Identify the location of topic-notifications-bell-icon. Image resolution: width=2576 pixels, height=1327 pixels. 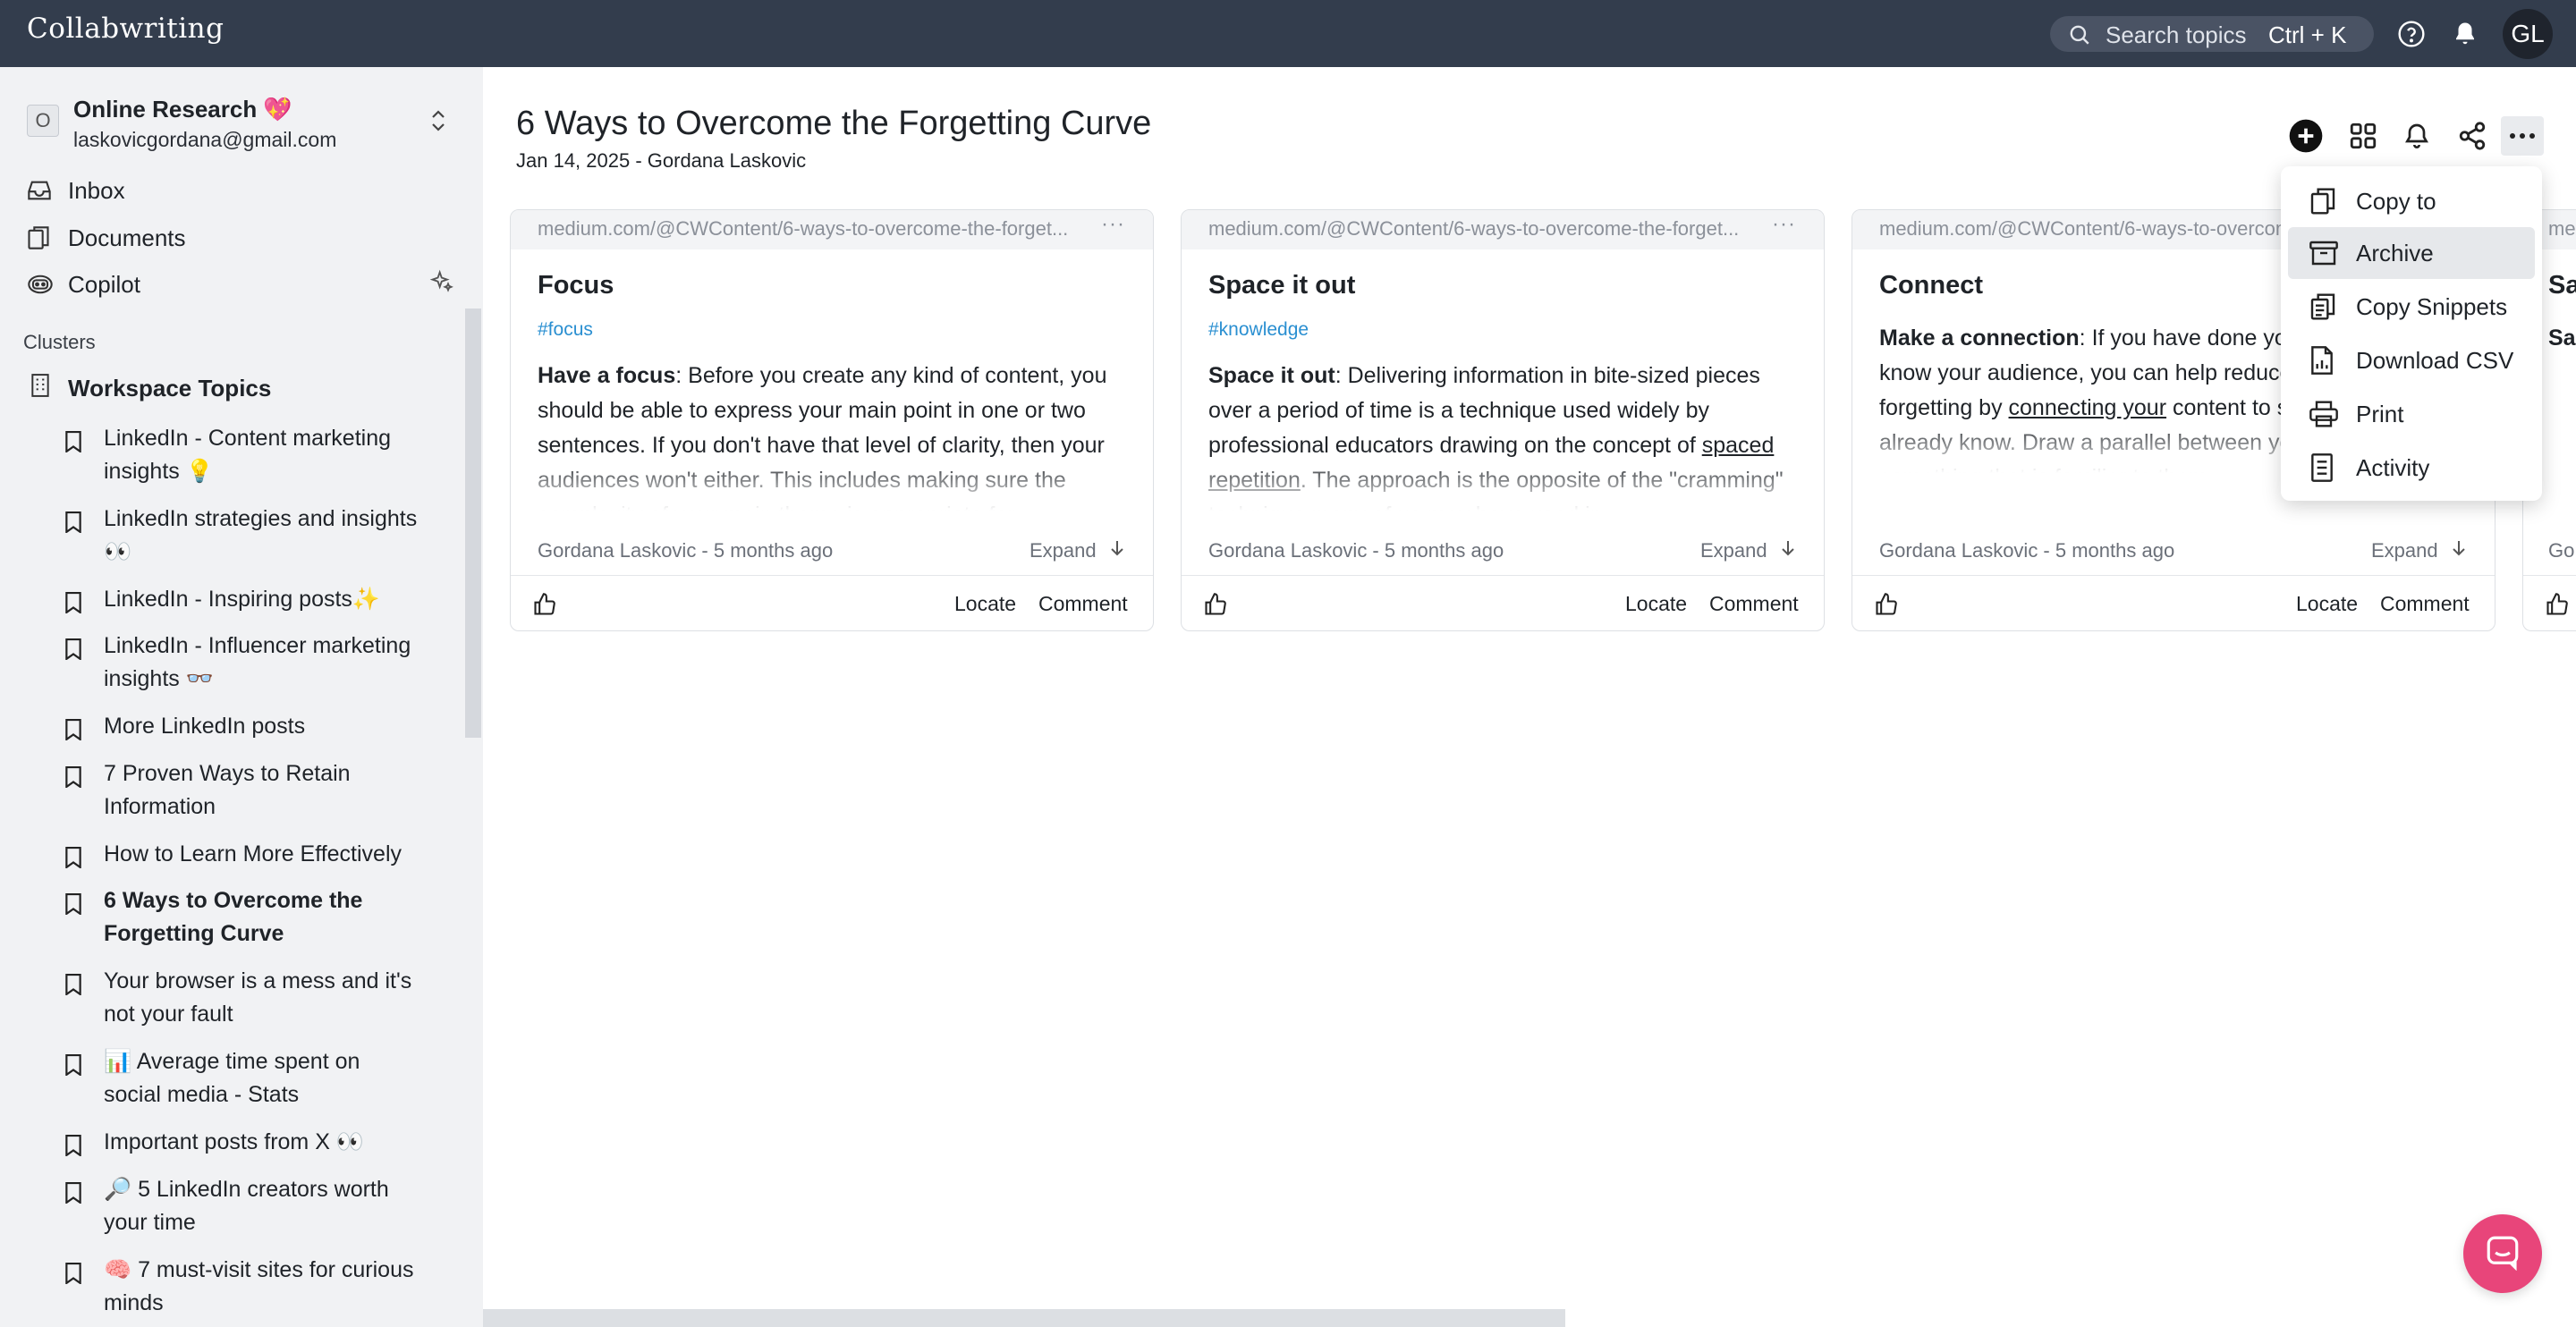
(2416, 136).